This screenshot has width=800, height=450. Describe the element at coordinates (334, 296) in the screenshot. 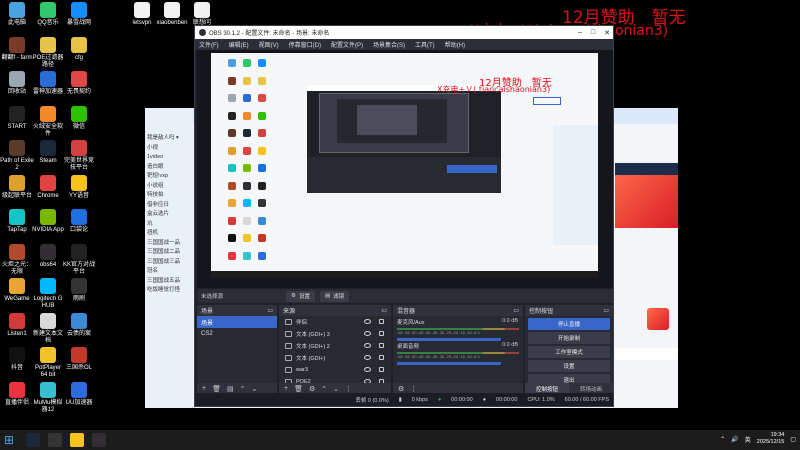

I see `source-filters-button: ▤ 滤镜` at that location.